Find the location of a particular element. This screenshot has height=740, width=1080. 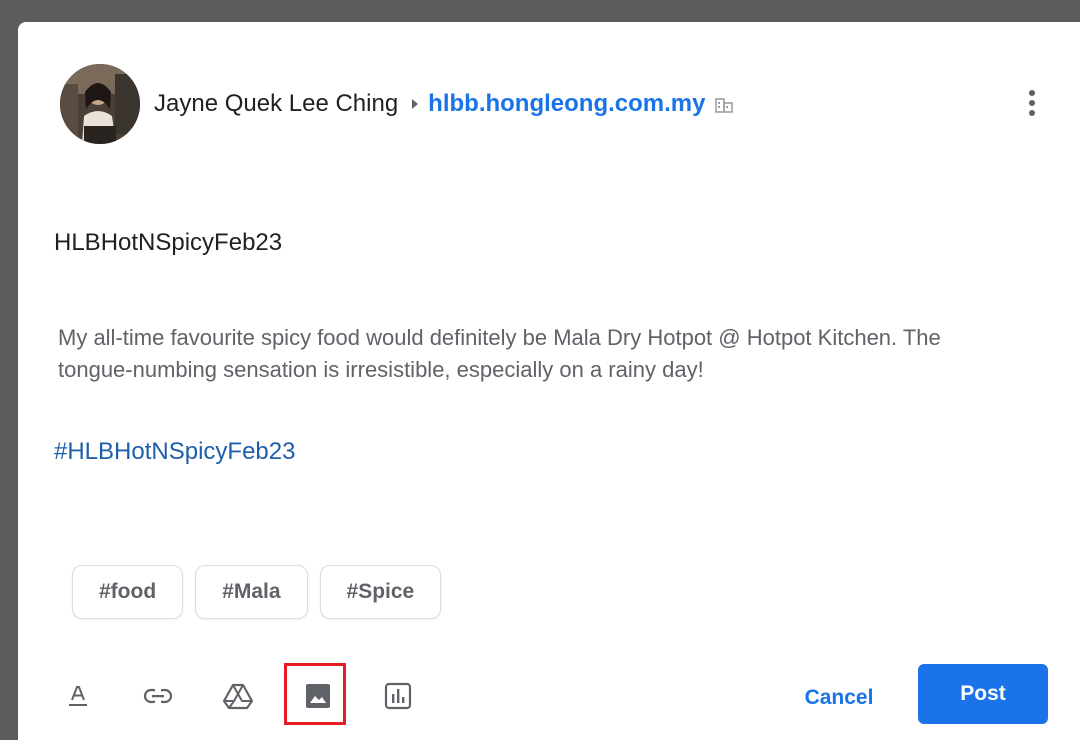

link-icon is located at coordinates (158, 696).